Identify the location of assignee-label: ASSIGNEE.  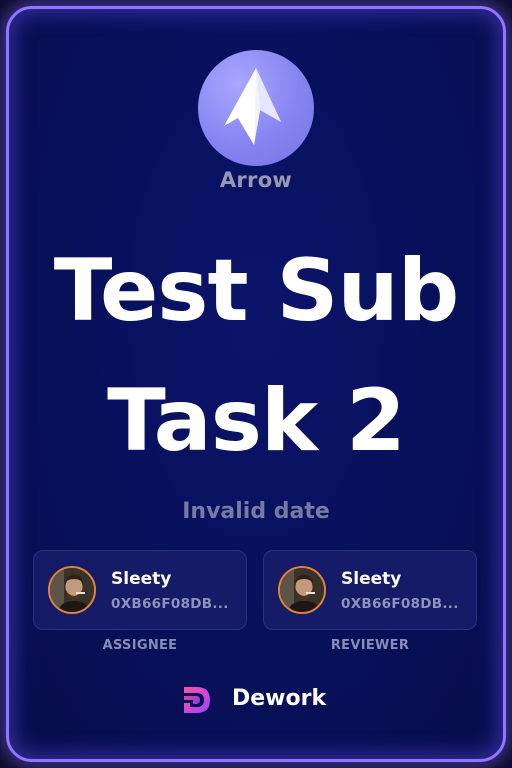
(140, 645).